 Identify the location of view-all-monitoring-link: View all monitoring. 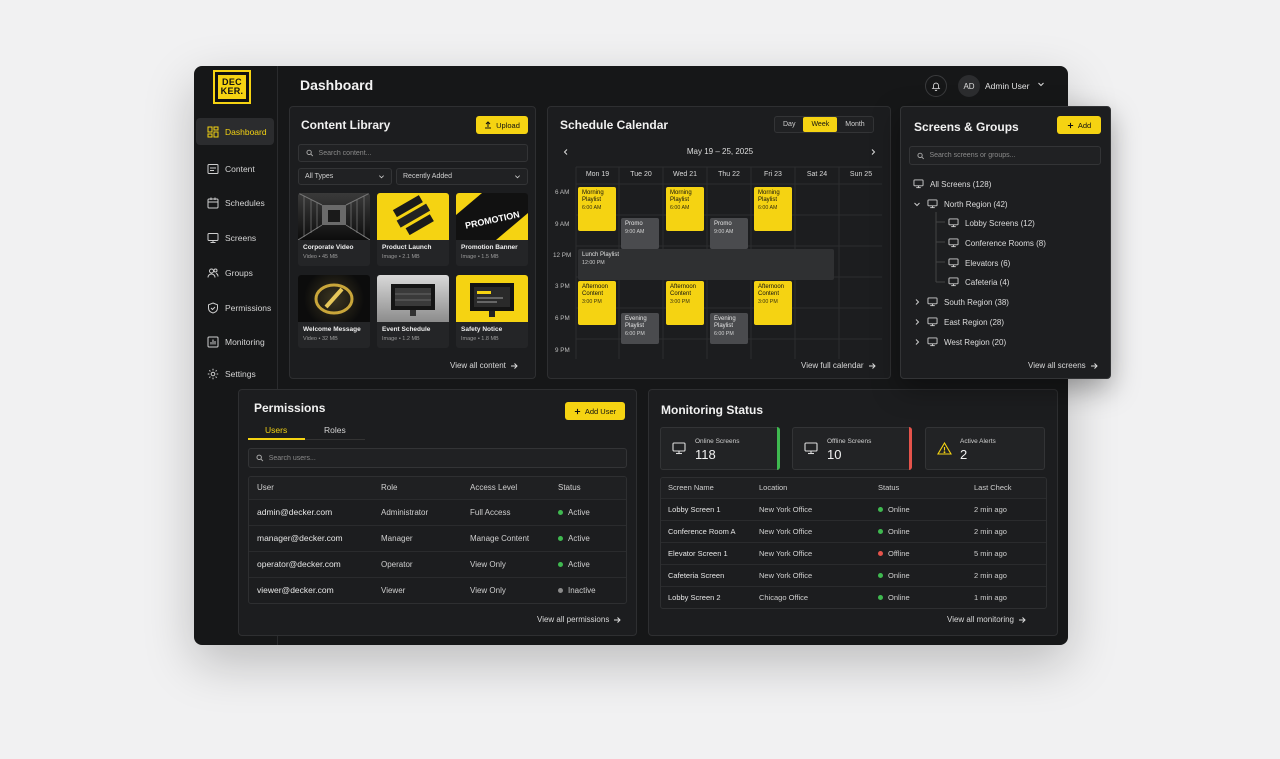
(986, 619).